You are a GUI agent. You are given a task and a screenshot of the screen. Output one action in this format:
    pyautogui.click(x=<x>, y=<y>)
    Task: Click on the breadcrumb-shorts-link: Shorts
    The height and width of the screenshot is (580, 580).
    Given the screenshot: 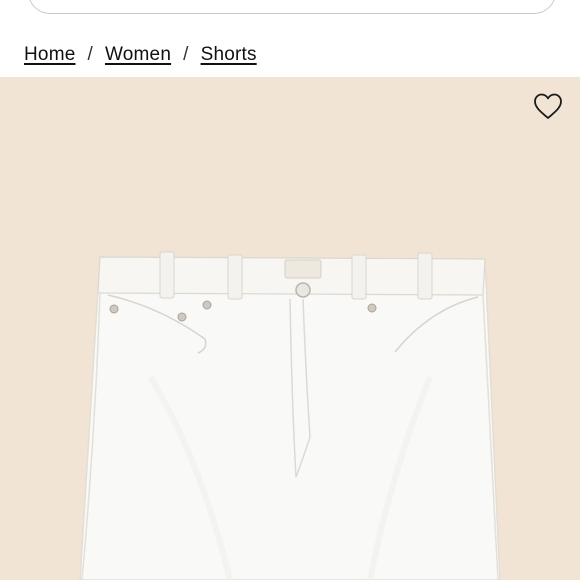 What is the action you would take?
    pyautogui.click(x=229, y=55)
    